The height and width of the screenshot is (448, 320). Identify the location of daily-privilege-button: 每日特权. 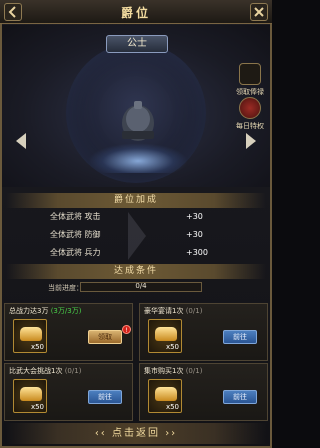
(250, 114).